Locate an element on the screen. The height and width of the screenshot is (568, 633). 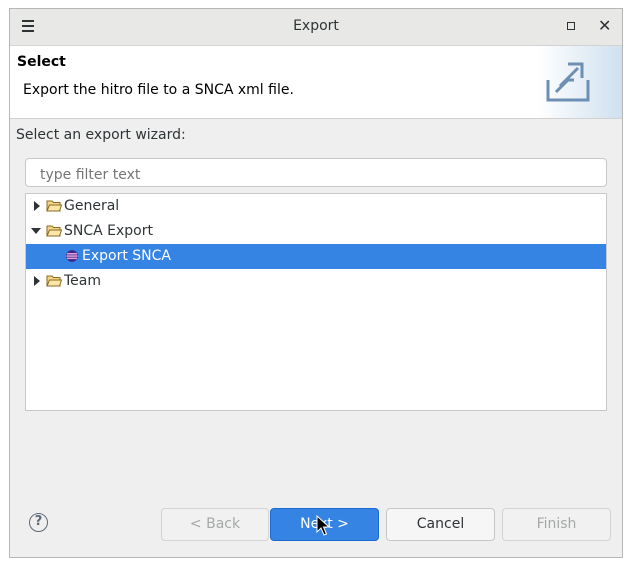
maximize-icon is located at coordinates (571, 26).